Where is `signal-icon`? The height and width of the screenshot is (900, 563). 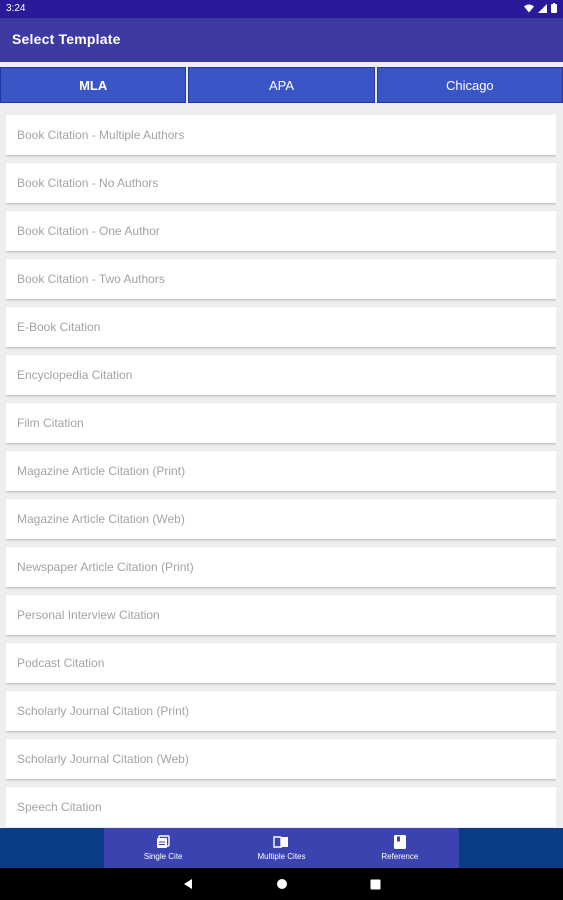
signal-icon is located at coordinates (542, 8).